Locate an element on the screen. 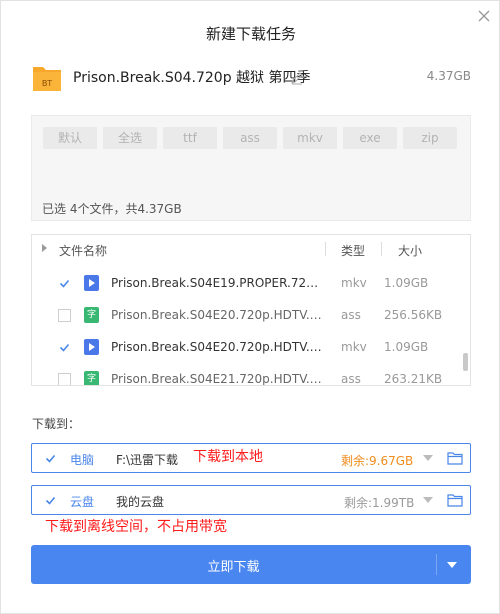 The image size is (500, 614). annotation-local: 下载到本地 is located at coordinates (228, 457).